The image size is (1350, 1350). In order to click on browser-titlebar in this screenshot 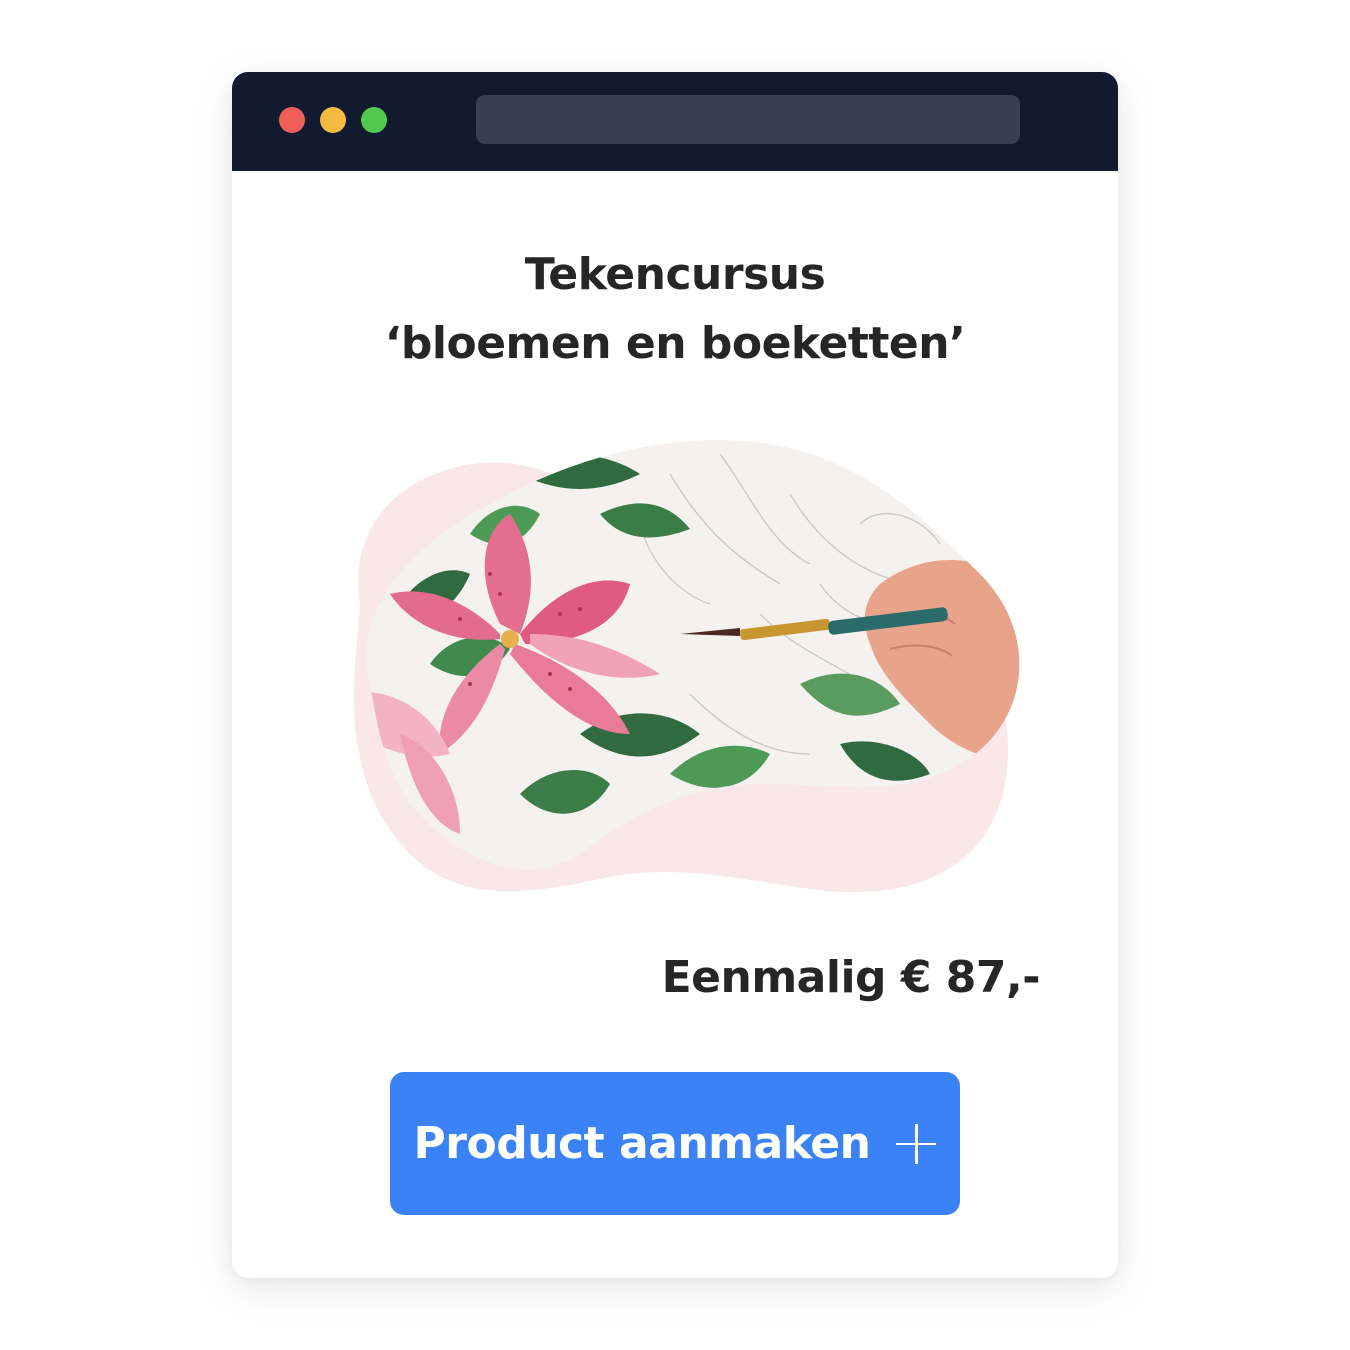, I will do `click(675, 121)`.